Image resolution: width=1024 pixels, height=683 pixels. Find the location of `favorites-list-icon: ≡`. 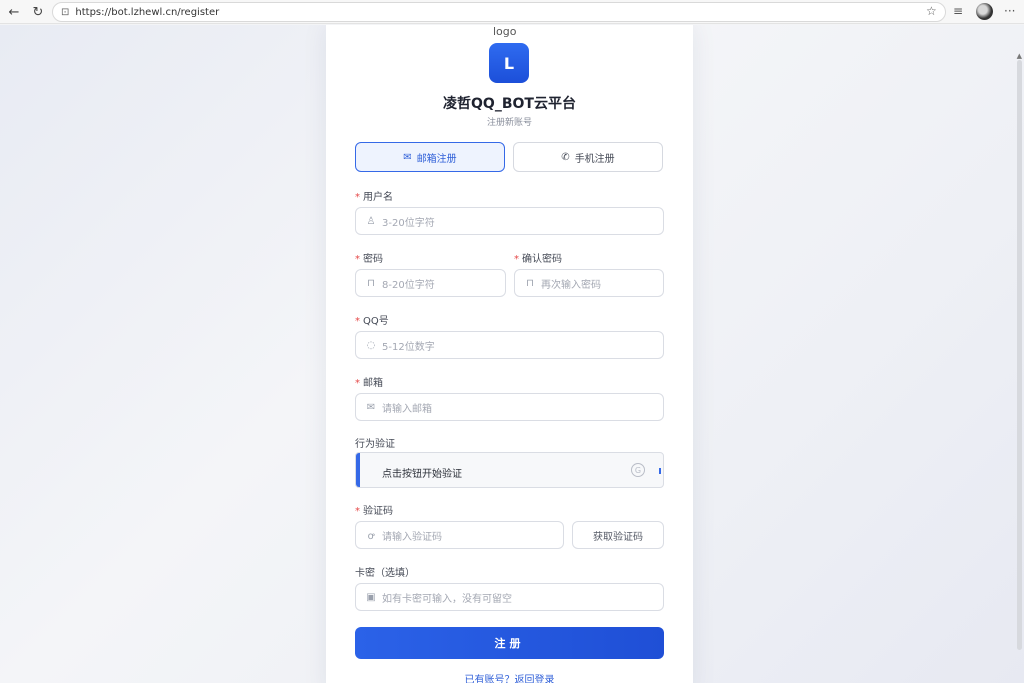

favorites-list-icon: ≡ is located at coordinates (958, 11).